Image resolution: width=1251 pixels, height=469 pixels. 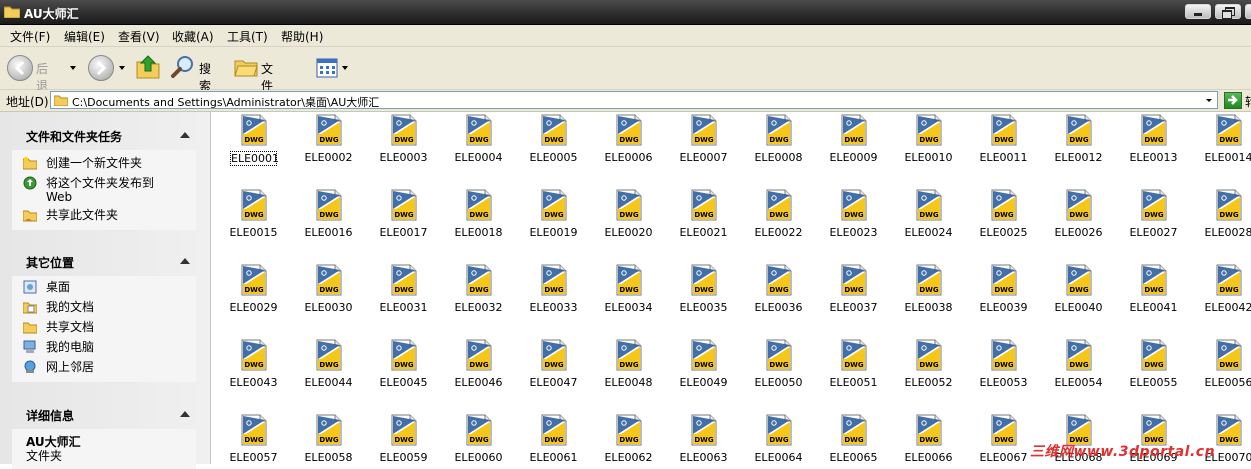 I want to click on file-item: DWG ELE0032, so click(x=478, y=299).